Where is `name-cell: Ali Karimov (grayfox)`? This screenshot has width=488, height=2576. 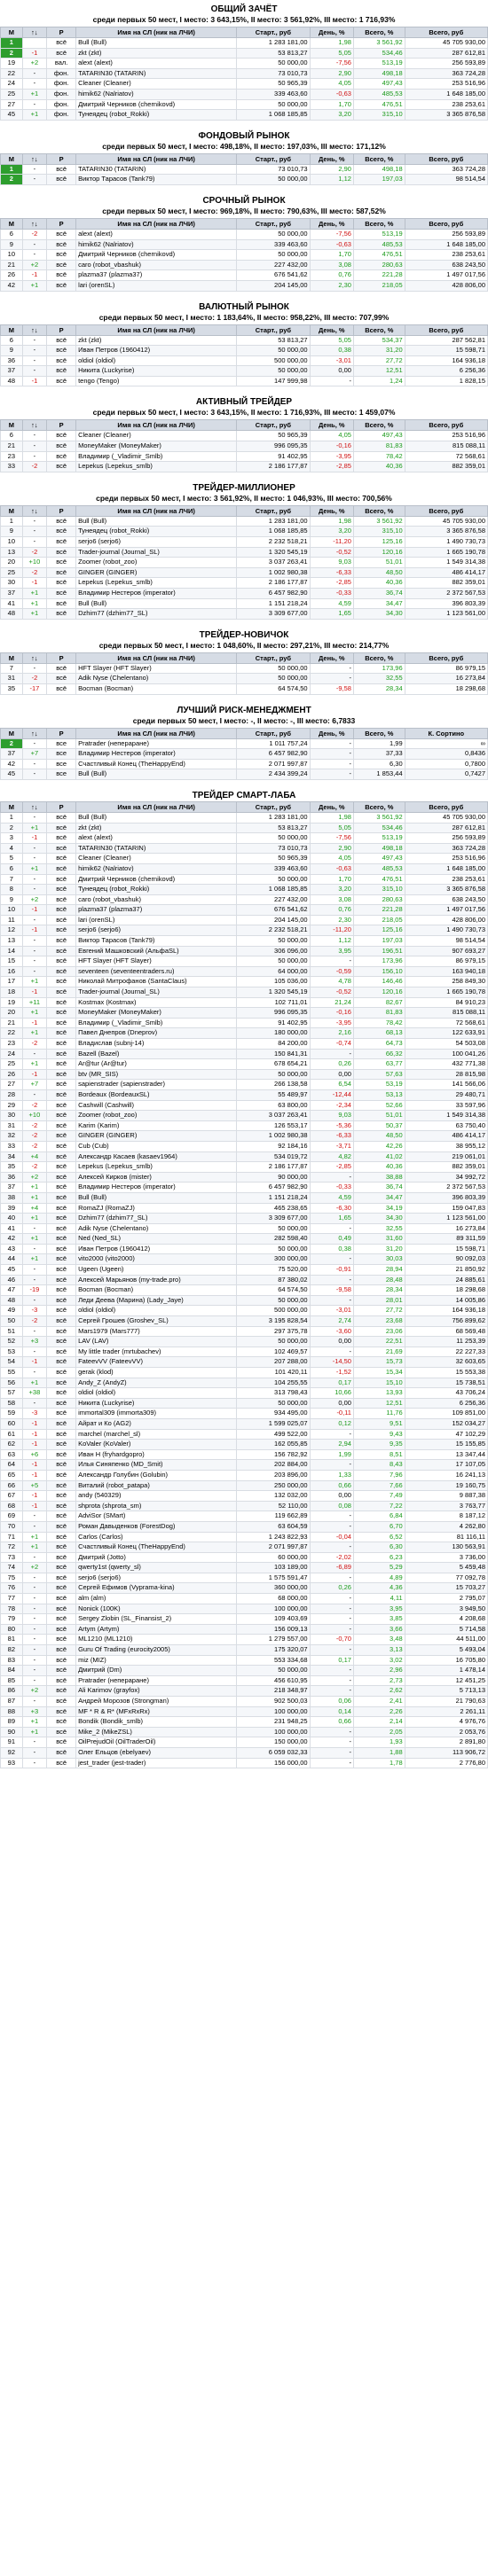 name-cell: Ali Karimov (grayfox) is located at coordinates (156, 1691).